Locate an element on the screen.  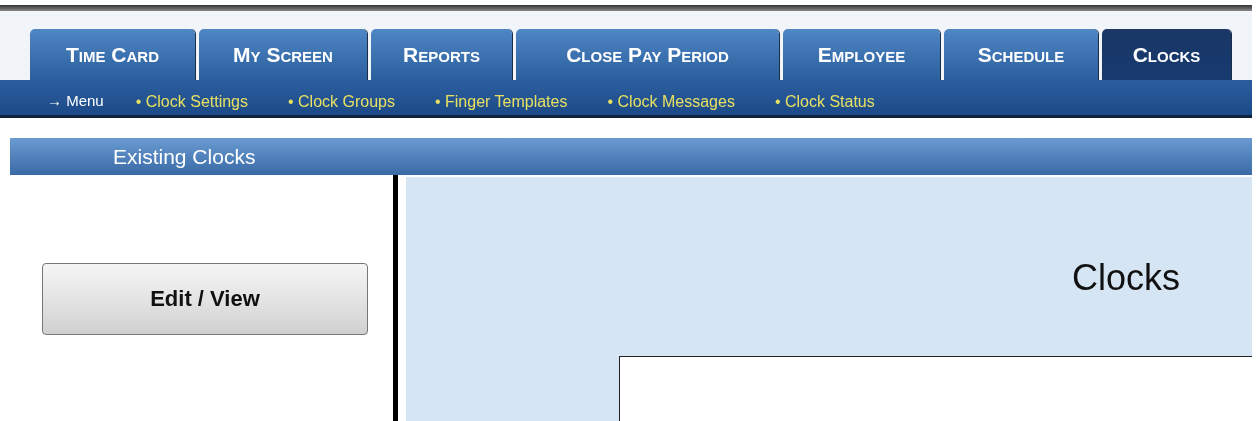
subnav-link: • Clock Status is located at coordinates (824, 102).